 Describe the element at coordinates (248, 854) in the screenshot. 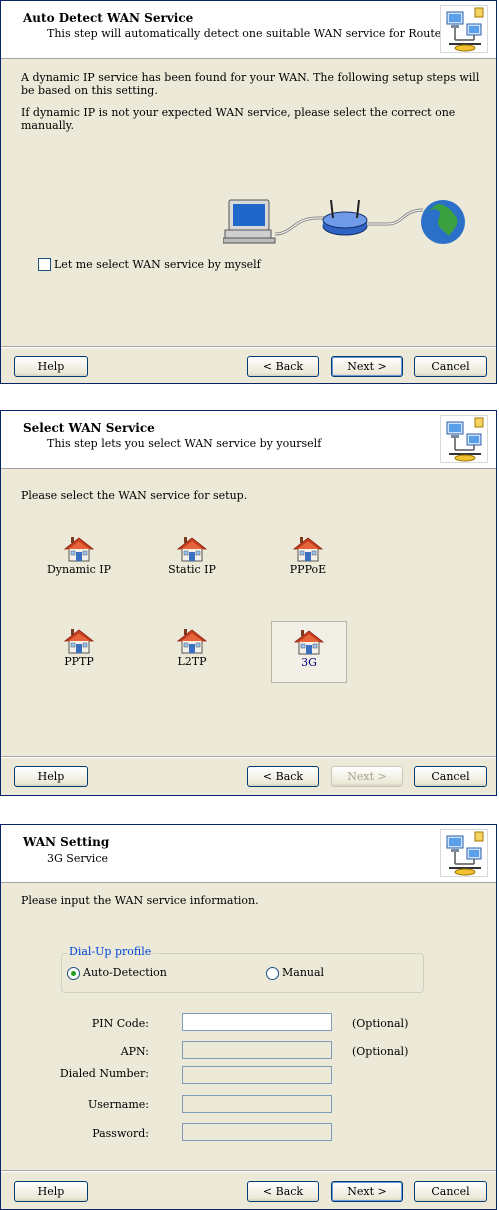

I see `dialog-header: WAN Setting 3G Service` at that location.